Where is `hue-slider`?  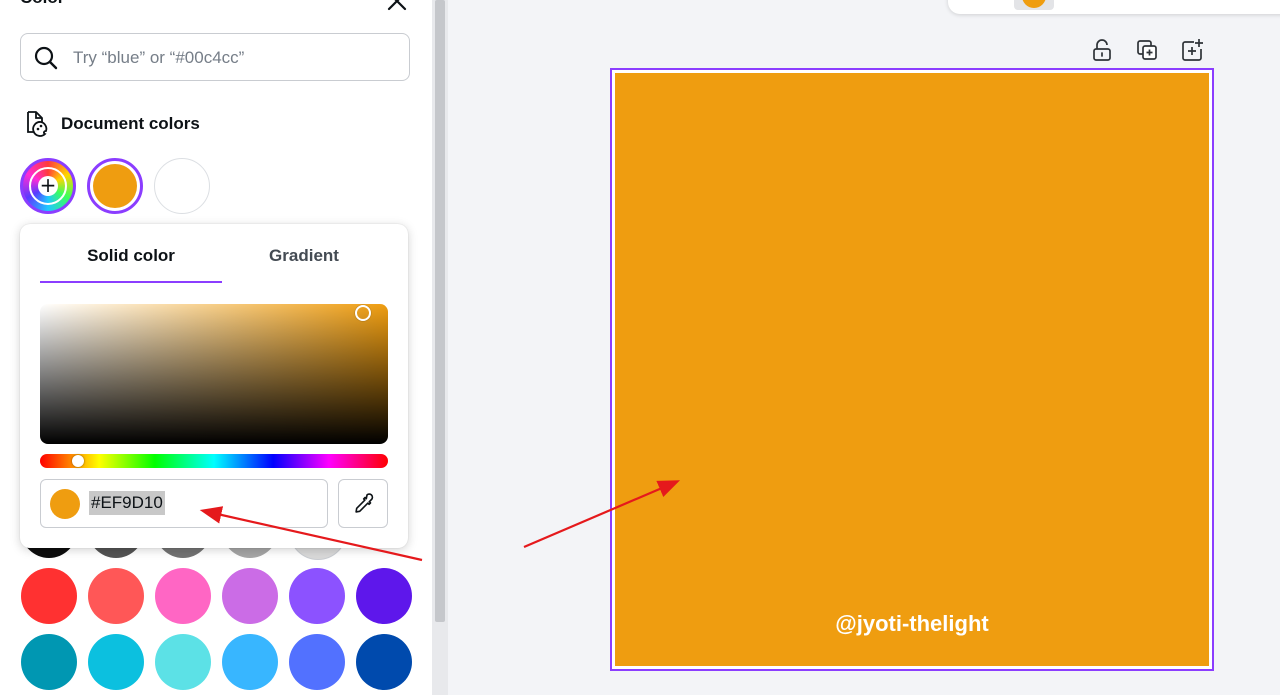 hue-slider is located at coordinates (214, 461).